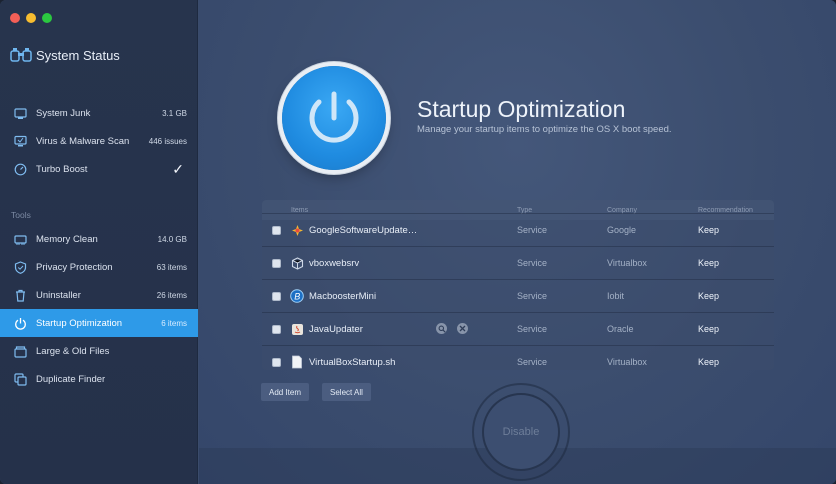 Image resolution: width=836 pixels, height=484 pixels. Describe the element at coordinates (622, 230) in the screenshot. I see `item-company: Google` at that location.